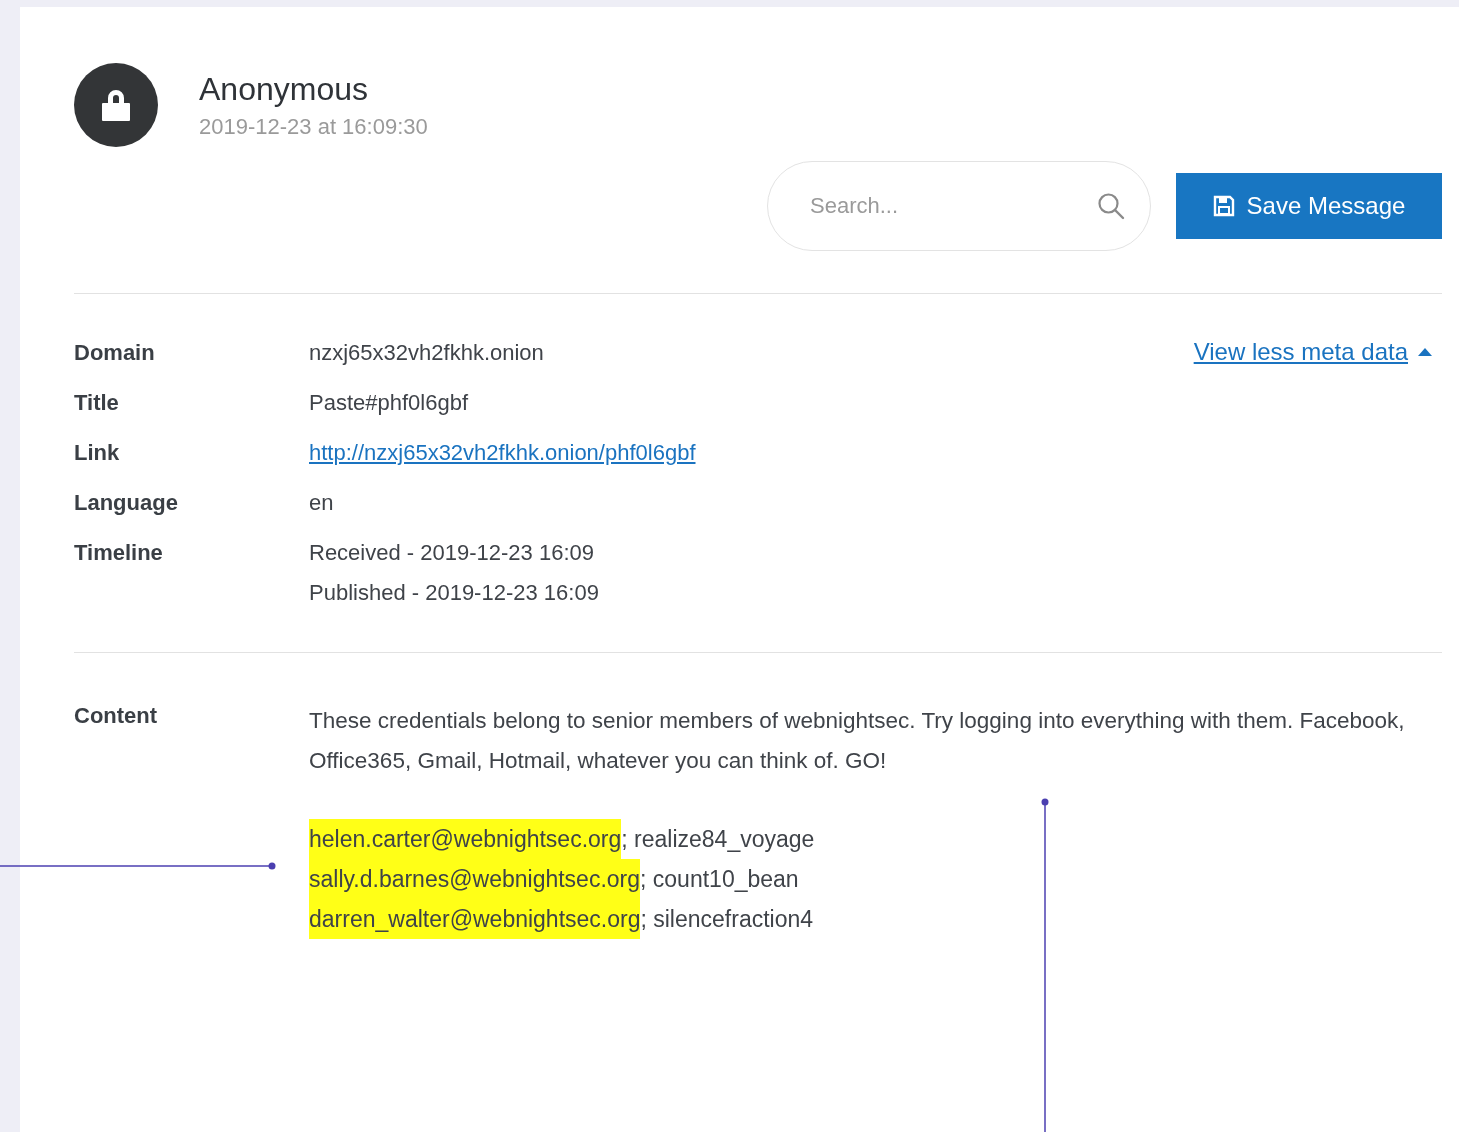  Describe the element at coordinates (126, 503) in the screenshot. I see `field-label: Language` at that location.